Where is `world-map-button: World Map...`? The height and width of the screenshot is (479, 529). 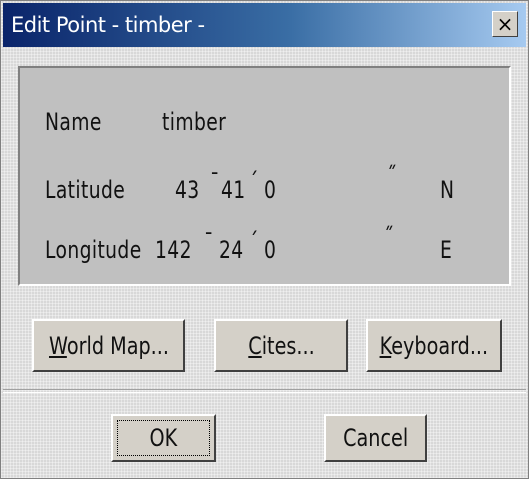
world-map-button: World Map... is located at coordinates (108, 345).